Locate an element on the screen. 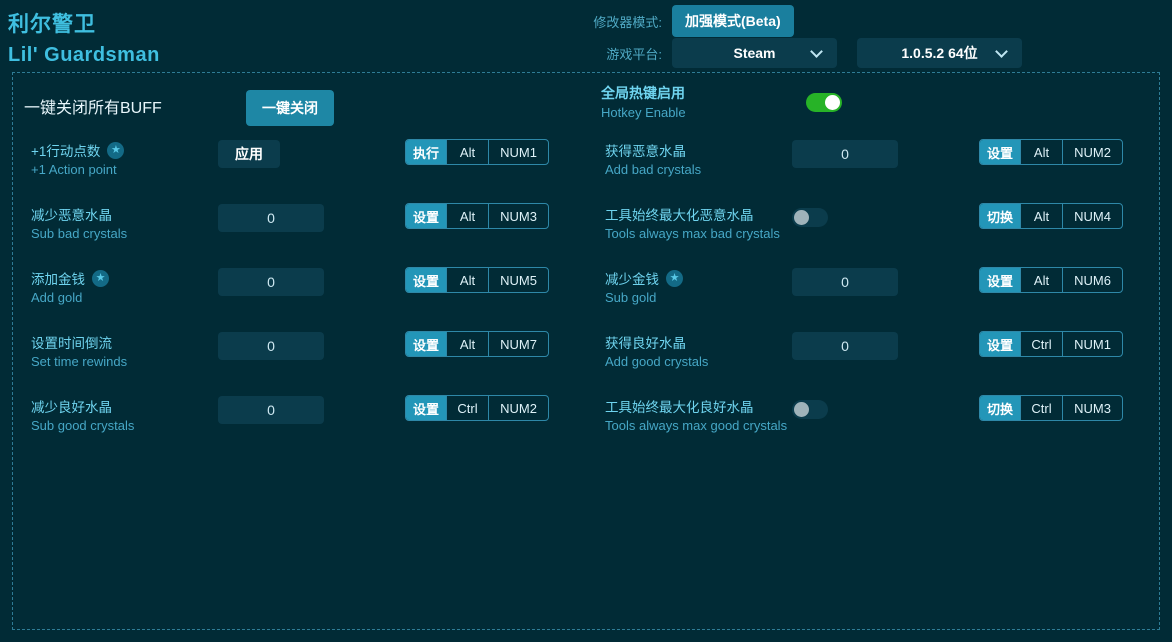 The width and height of the screenshot is (1172, 642). cheat-label: 添加金钱 Add gold is located at coordinates (126, 288).